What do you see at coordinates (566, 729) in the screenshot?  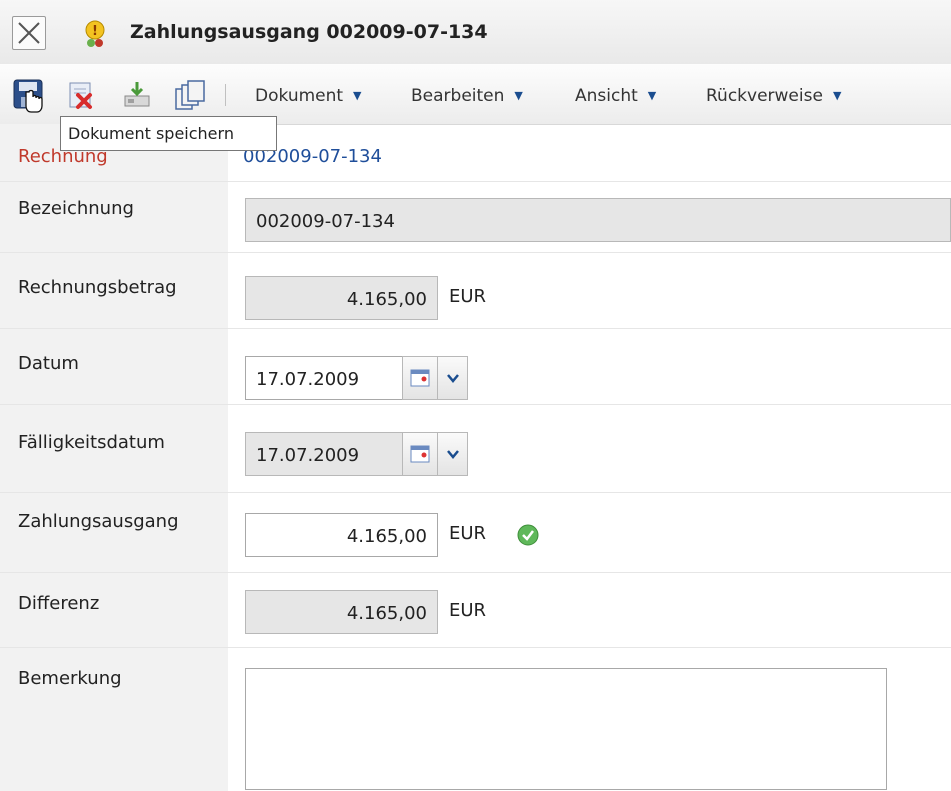 I see `bemerkung-textarea` at bounding box center [566, 729].